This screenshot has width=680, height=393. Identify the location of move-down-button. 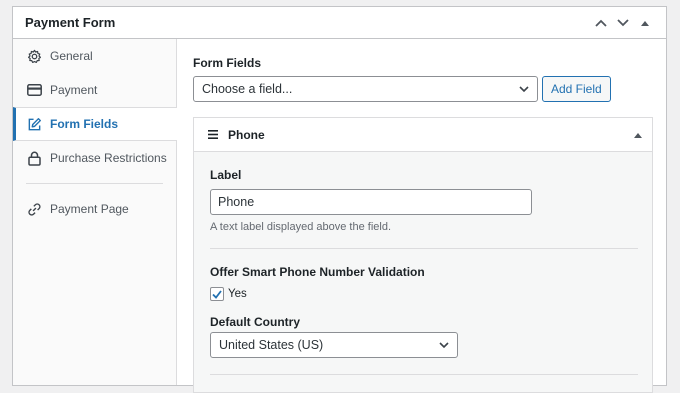
(623, 23).